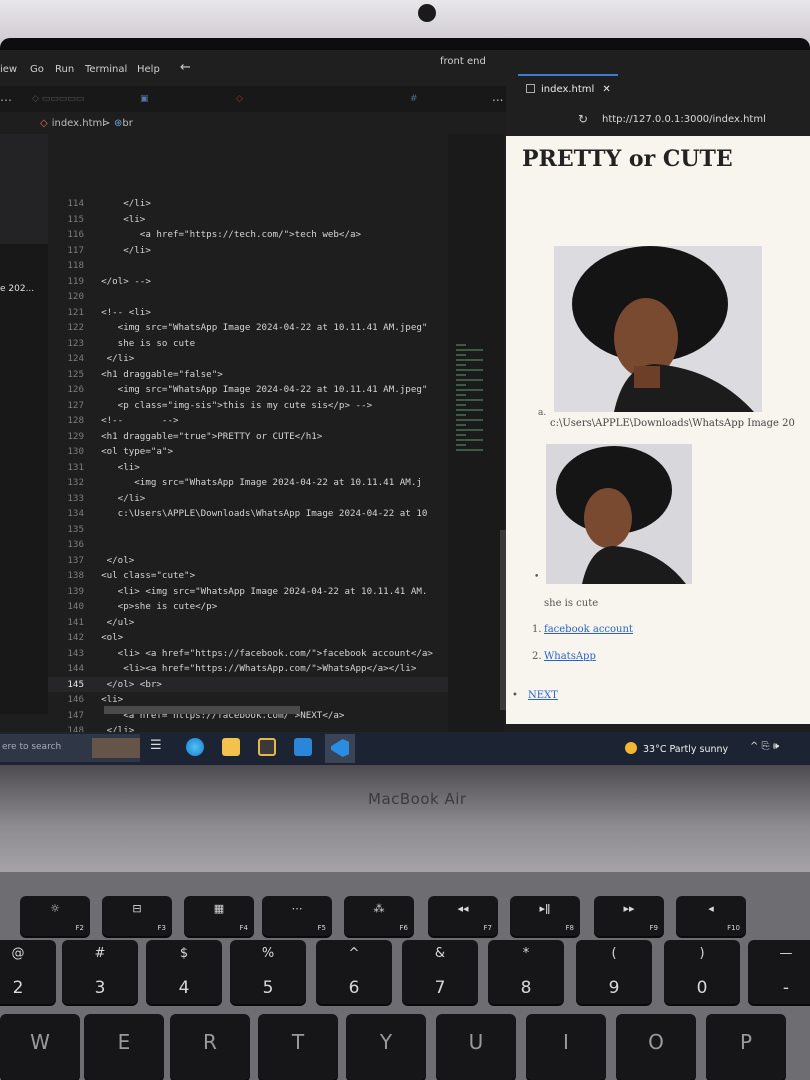 The height and width of the screenshot is (1080, 810). Describe the element at coordinates (248, 560) in the screenshot. I see `code-line: 137 </ol>` at that location.